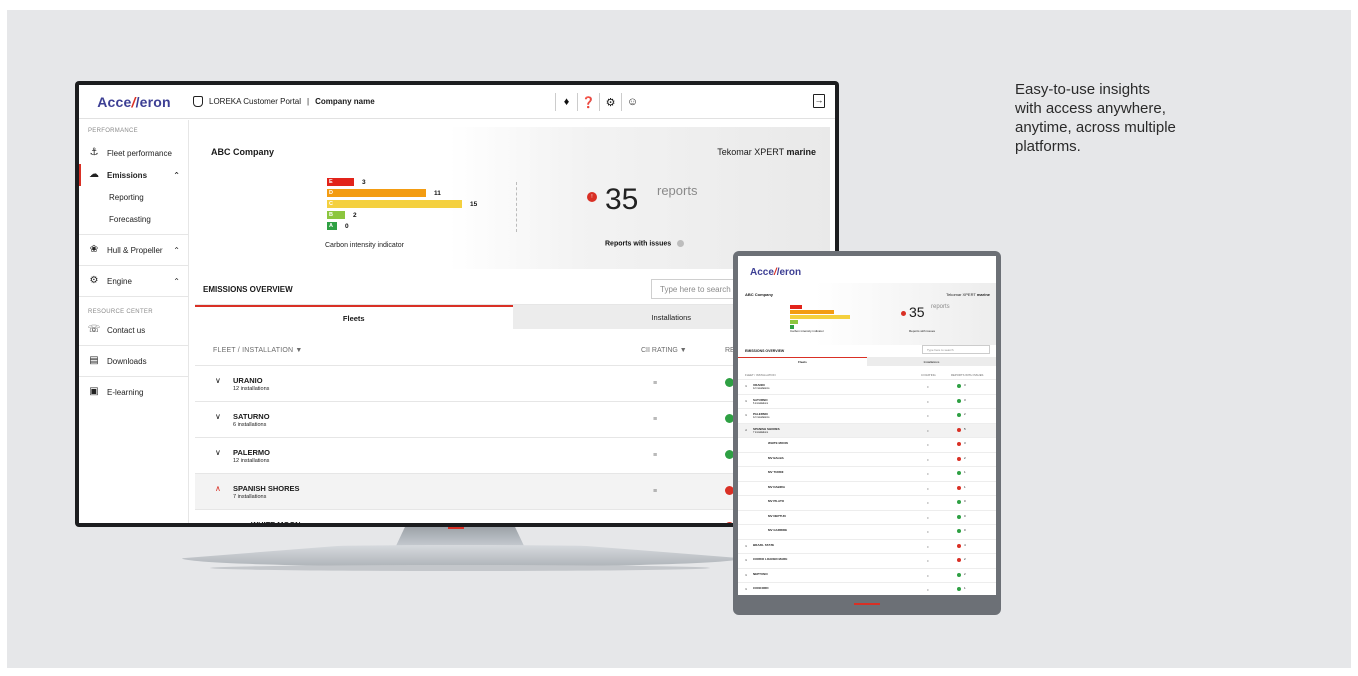  Describe the element at coordinates (965, 399) in the screenshot. I see `tablet-row-value: 3` at that location.